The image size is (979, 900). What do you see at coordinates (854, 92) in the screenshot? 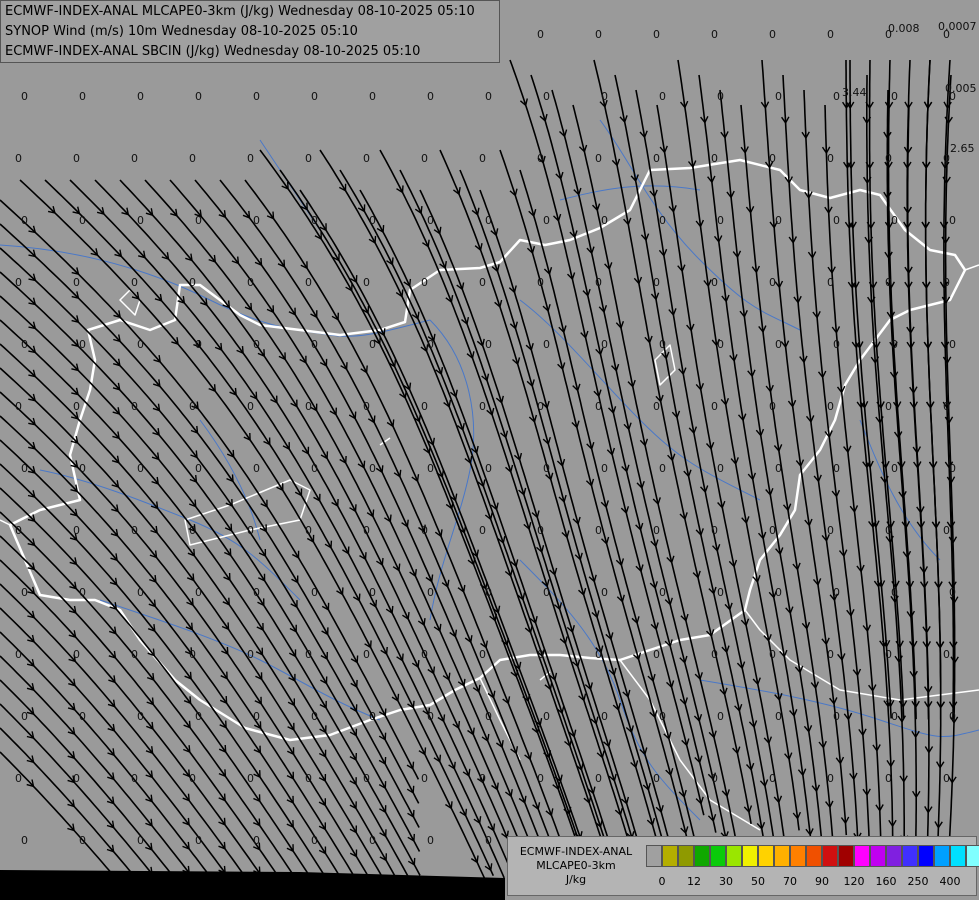
I see `grid-value-special: 3.44` at bounding box center [854, 92].